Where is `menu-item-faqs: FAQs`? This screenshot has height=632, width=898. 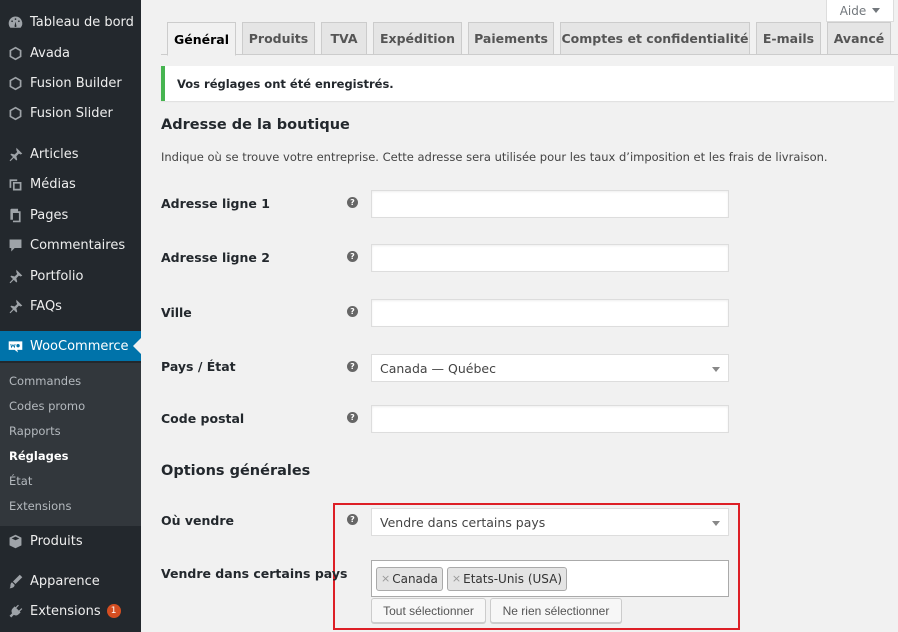 menu-item-faqs: FAQs is located at coordinates (70, 306).